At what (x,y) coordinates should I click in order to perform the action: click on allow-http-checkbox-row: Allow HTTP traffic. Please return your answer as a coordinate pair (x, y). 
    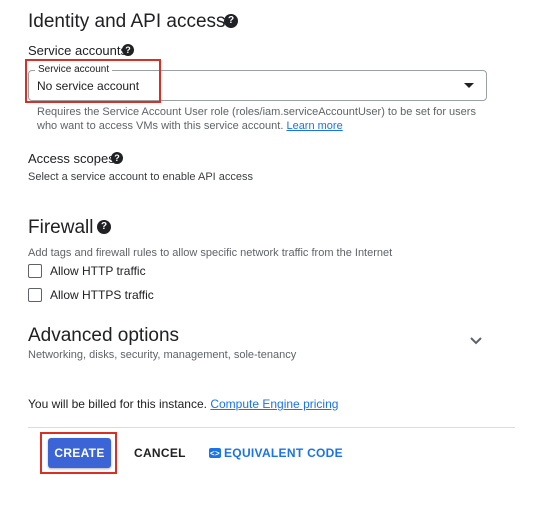
    Looking at the image, I should click on (87, 271).